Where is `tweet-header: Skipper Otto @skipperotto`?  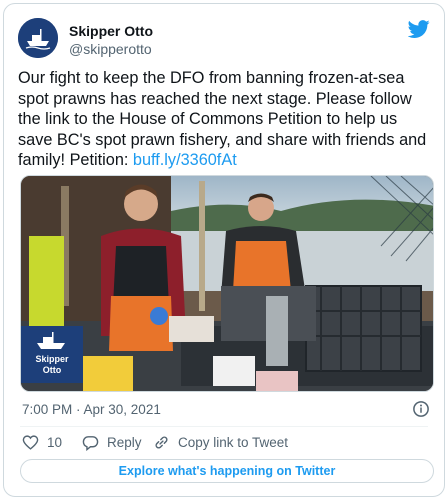 tweet-header: Skipper Otto @skipperotto is located at coordinates (224, 40).